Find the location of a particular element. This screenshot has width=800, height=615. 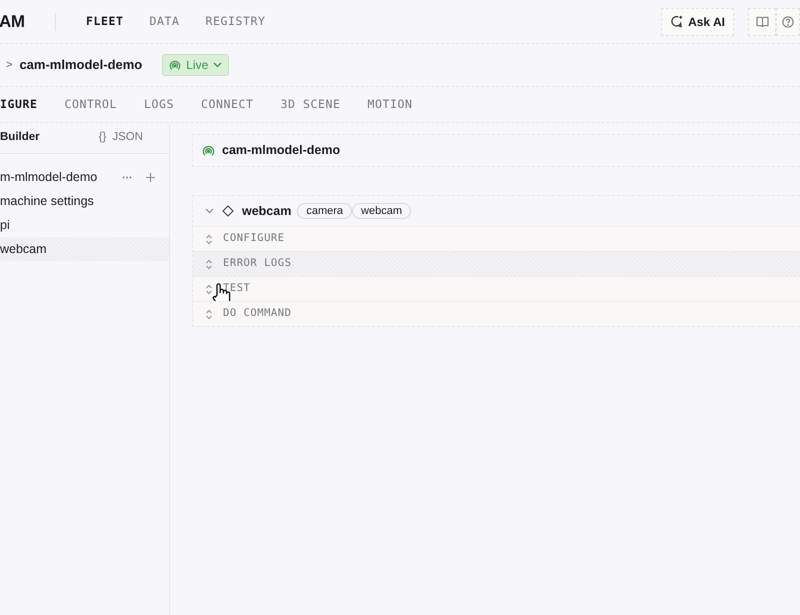

view-mode-tab: Builder is located at coordinates (20, 138).